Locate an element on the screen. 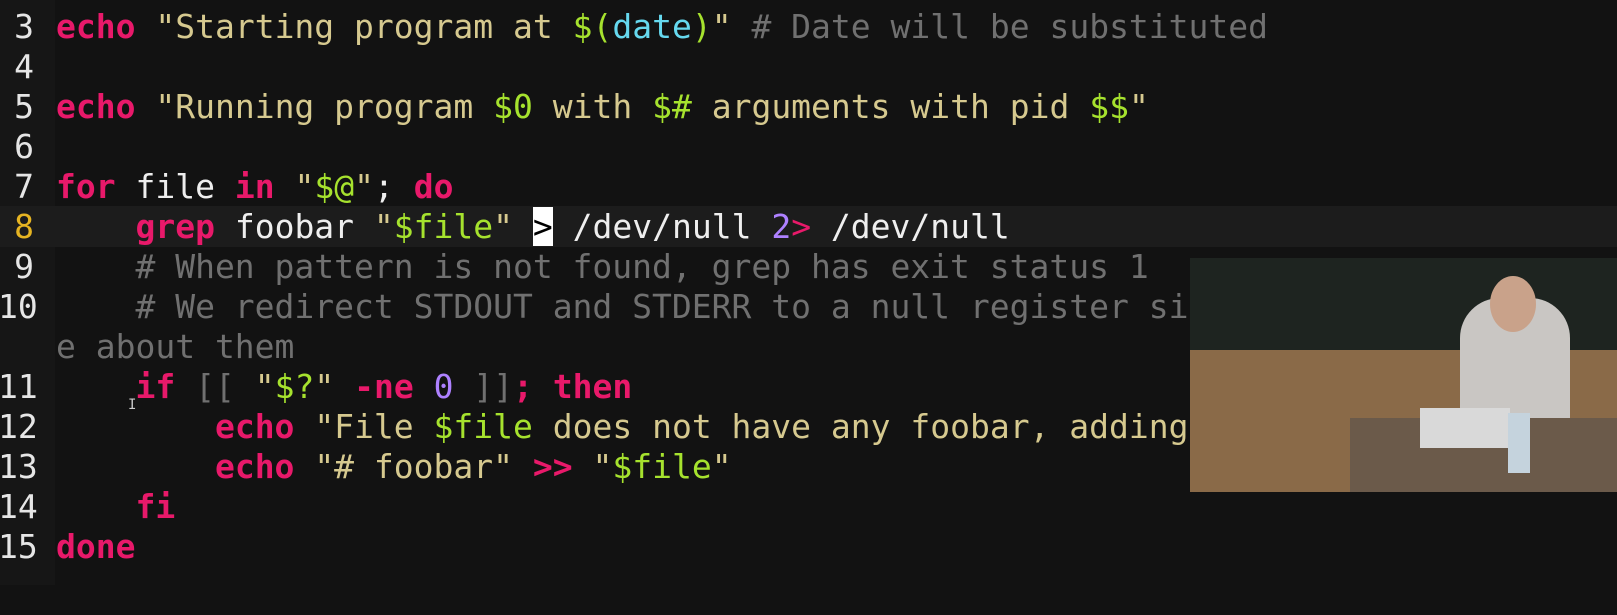 This screenshot has height=615, width=1617. code-token: ]] is located at coordinates (483, 386).